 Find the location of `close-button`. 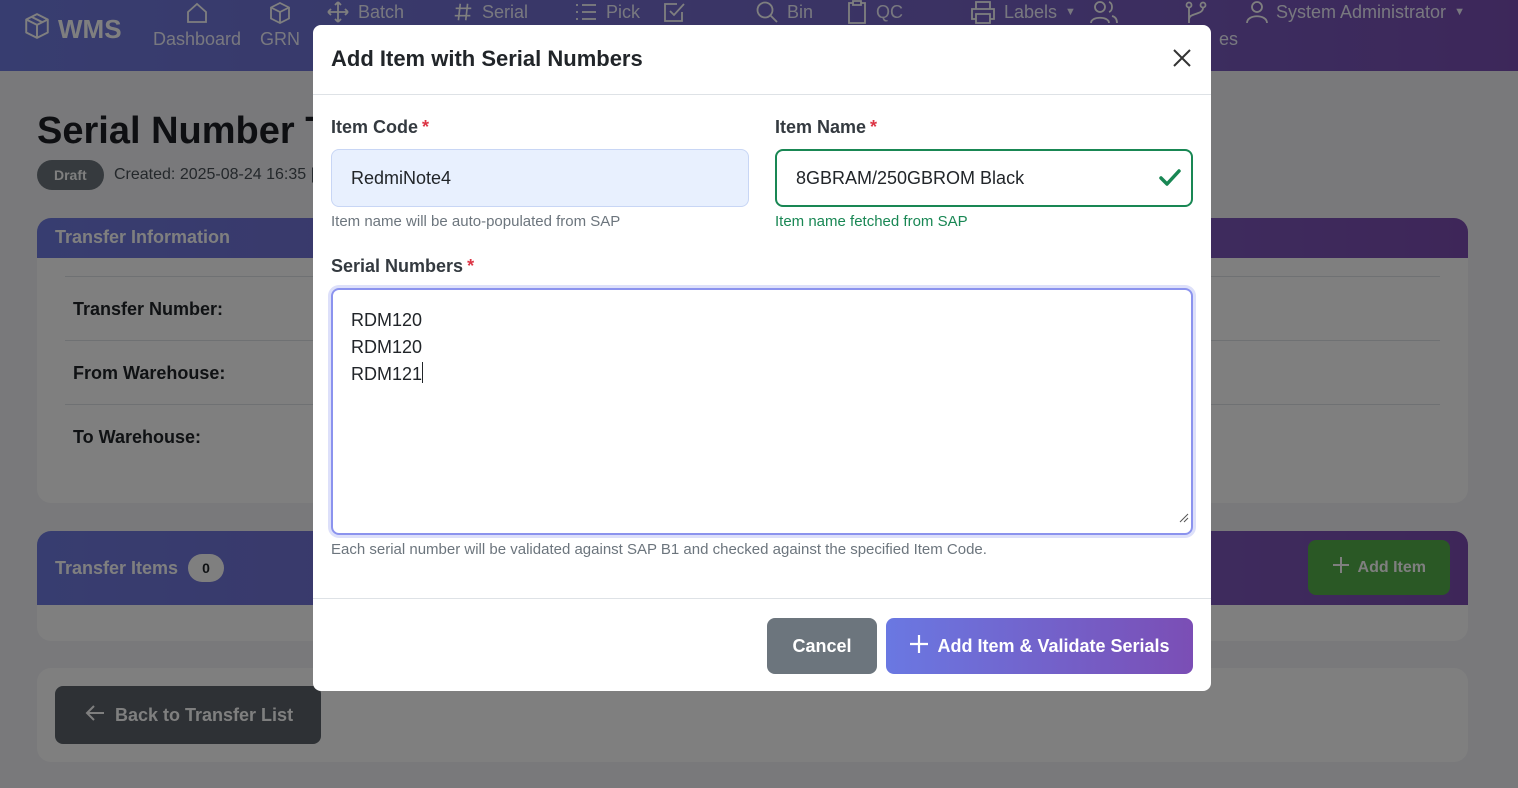

close-button is located at coordinates (1182, 60).